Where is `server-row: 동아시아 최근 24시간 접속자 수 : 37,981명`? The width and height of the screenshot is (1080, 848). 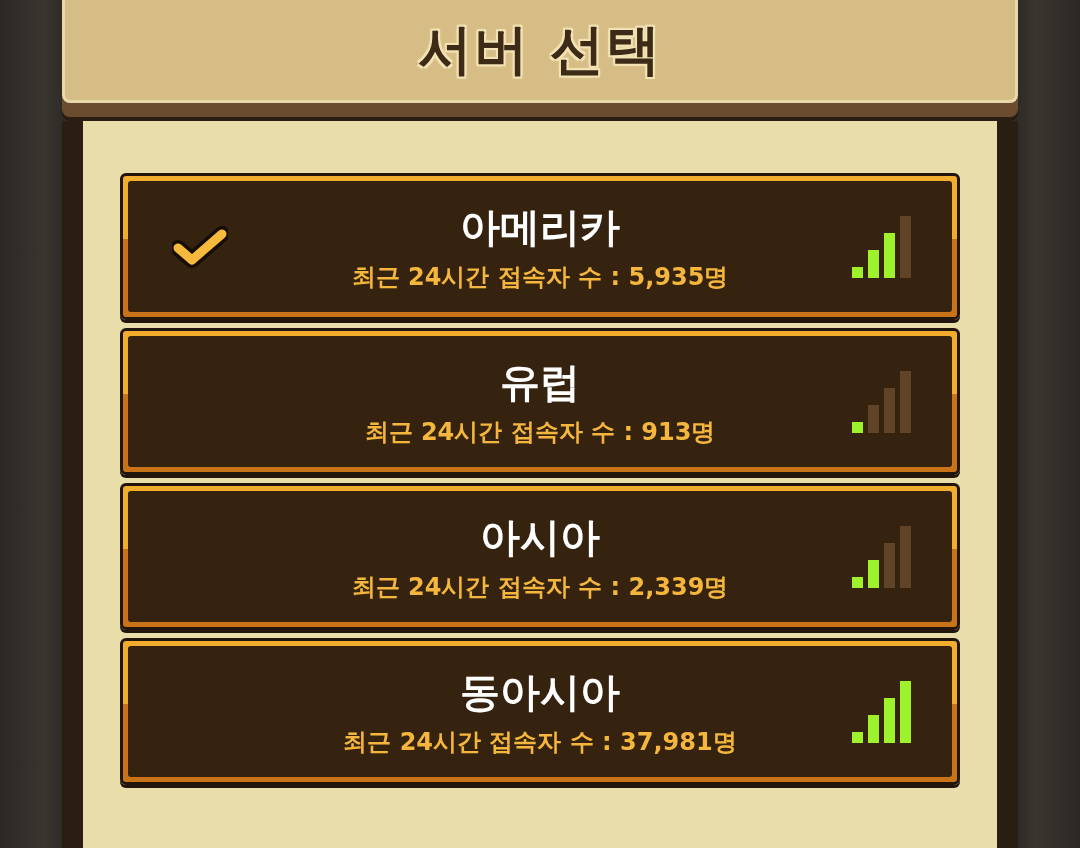 server-row: 동아시아 최근 24시간 접속자 수 : 37,981명 is located at coordinates (540, 711).